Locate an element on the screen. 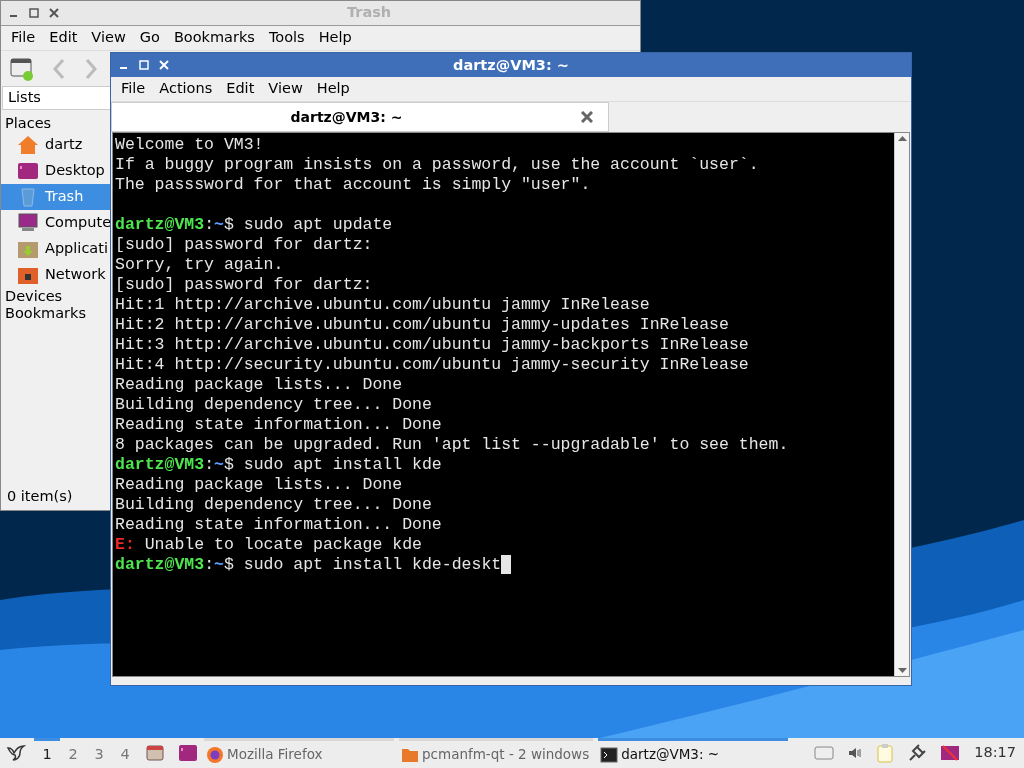 The height and width of the screenshot is (768, 1024). section-header: Bookmarks is located at coordinates (45, 313).